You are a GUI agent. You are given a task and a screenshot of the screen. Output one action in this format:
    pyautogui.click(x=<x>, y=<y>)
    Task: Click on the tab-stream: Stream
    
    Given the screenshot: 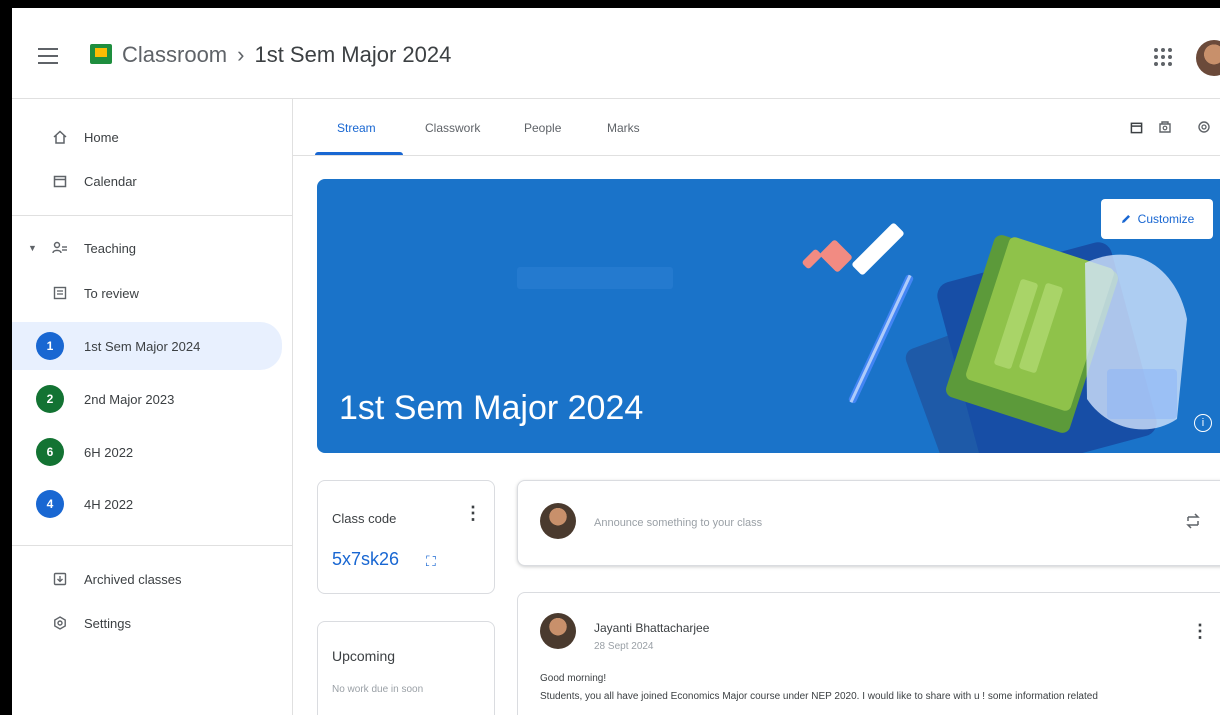 What is the action you would take?
    pyautogui.click(x=356, y=128)
    